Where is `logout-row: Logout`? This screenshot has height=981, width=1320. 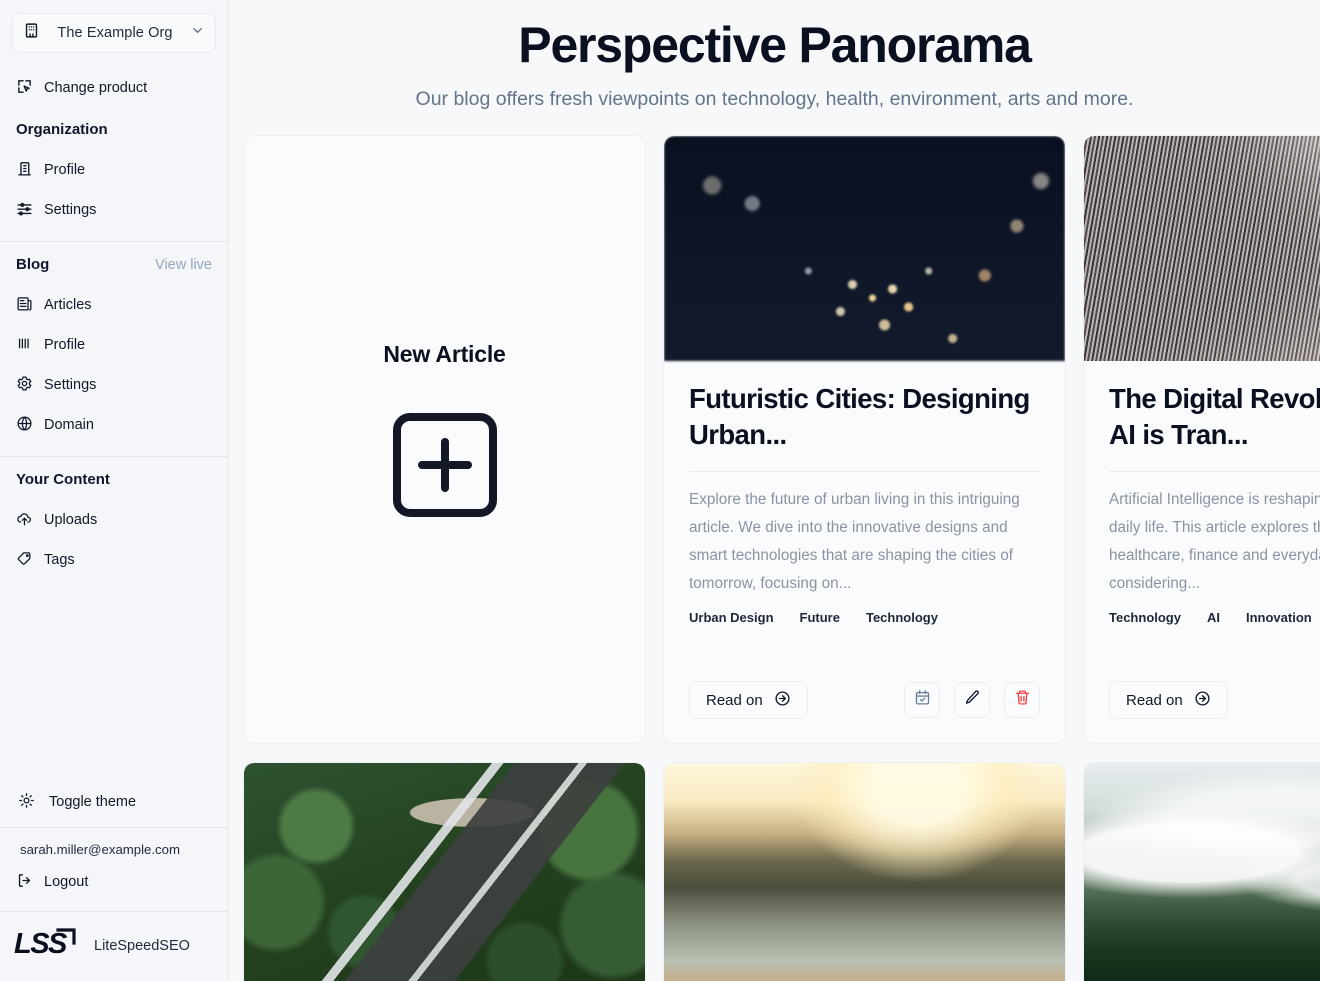 logout-row: Logout is located at coordinates (114, 882).